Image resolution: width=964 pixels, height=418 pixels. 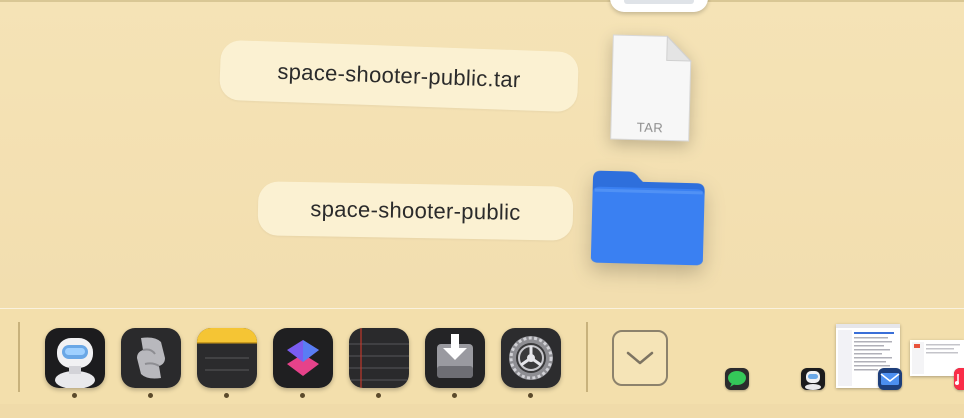 I want to click on dock-app-script-editor, so click(x=151, y=358).